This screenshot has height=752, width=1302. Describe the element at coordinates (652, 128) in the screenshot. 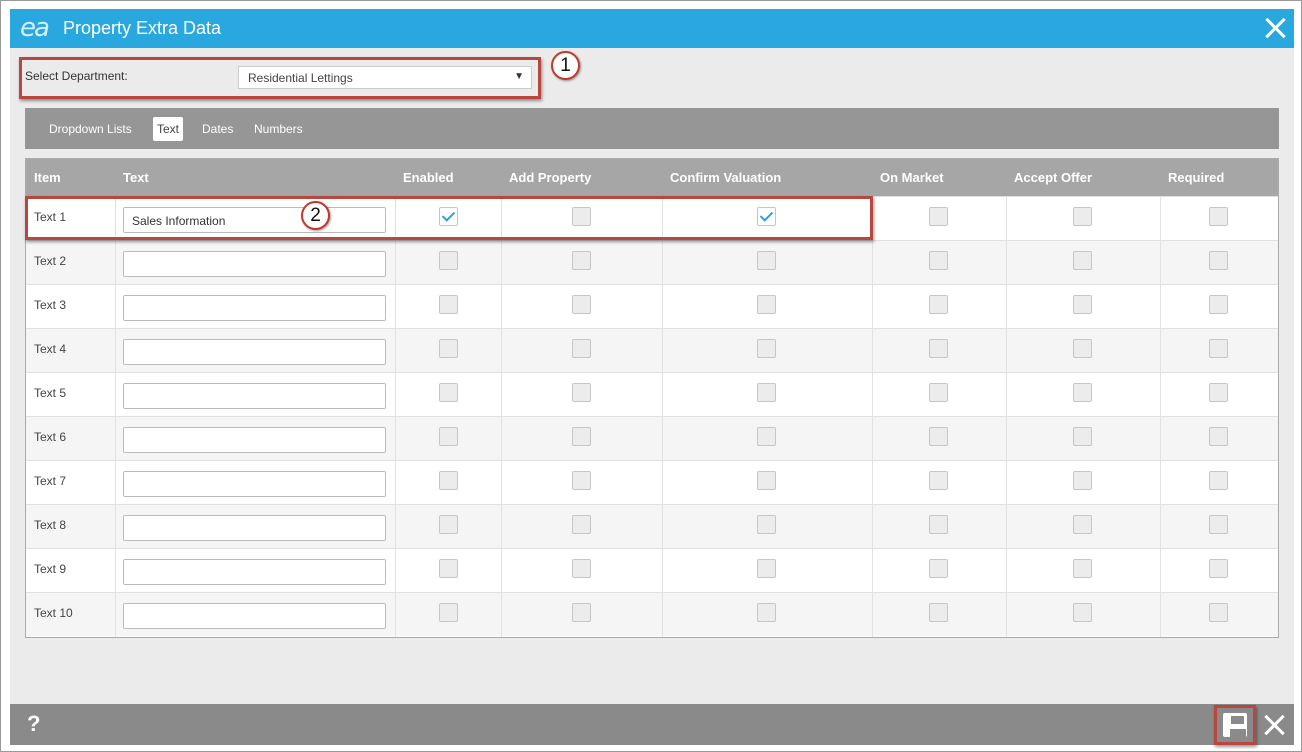

I see `tab-bar: Dropdown Lists Text Dates Numbers` at that location.